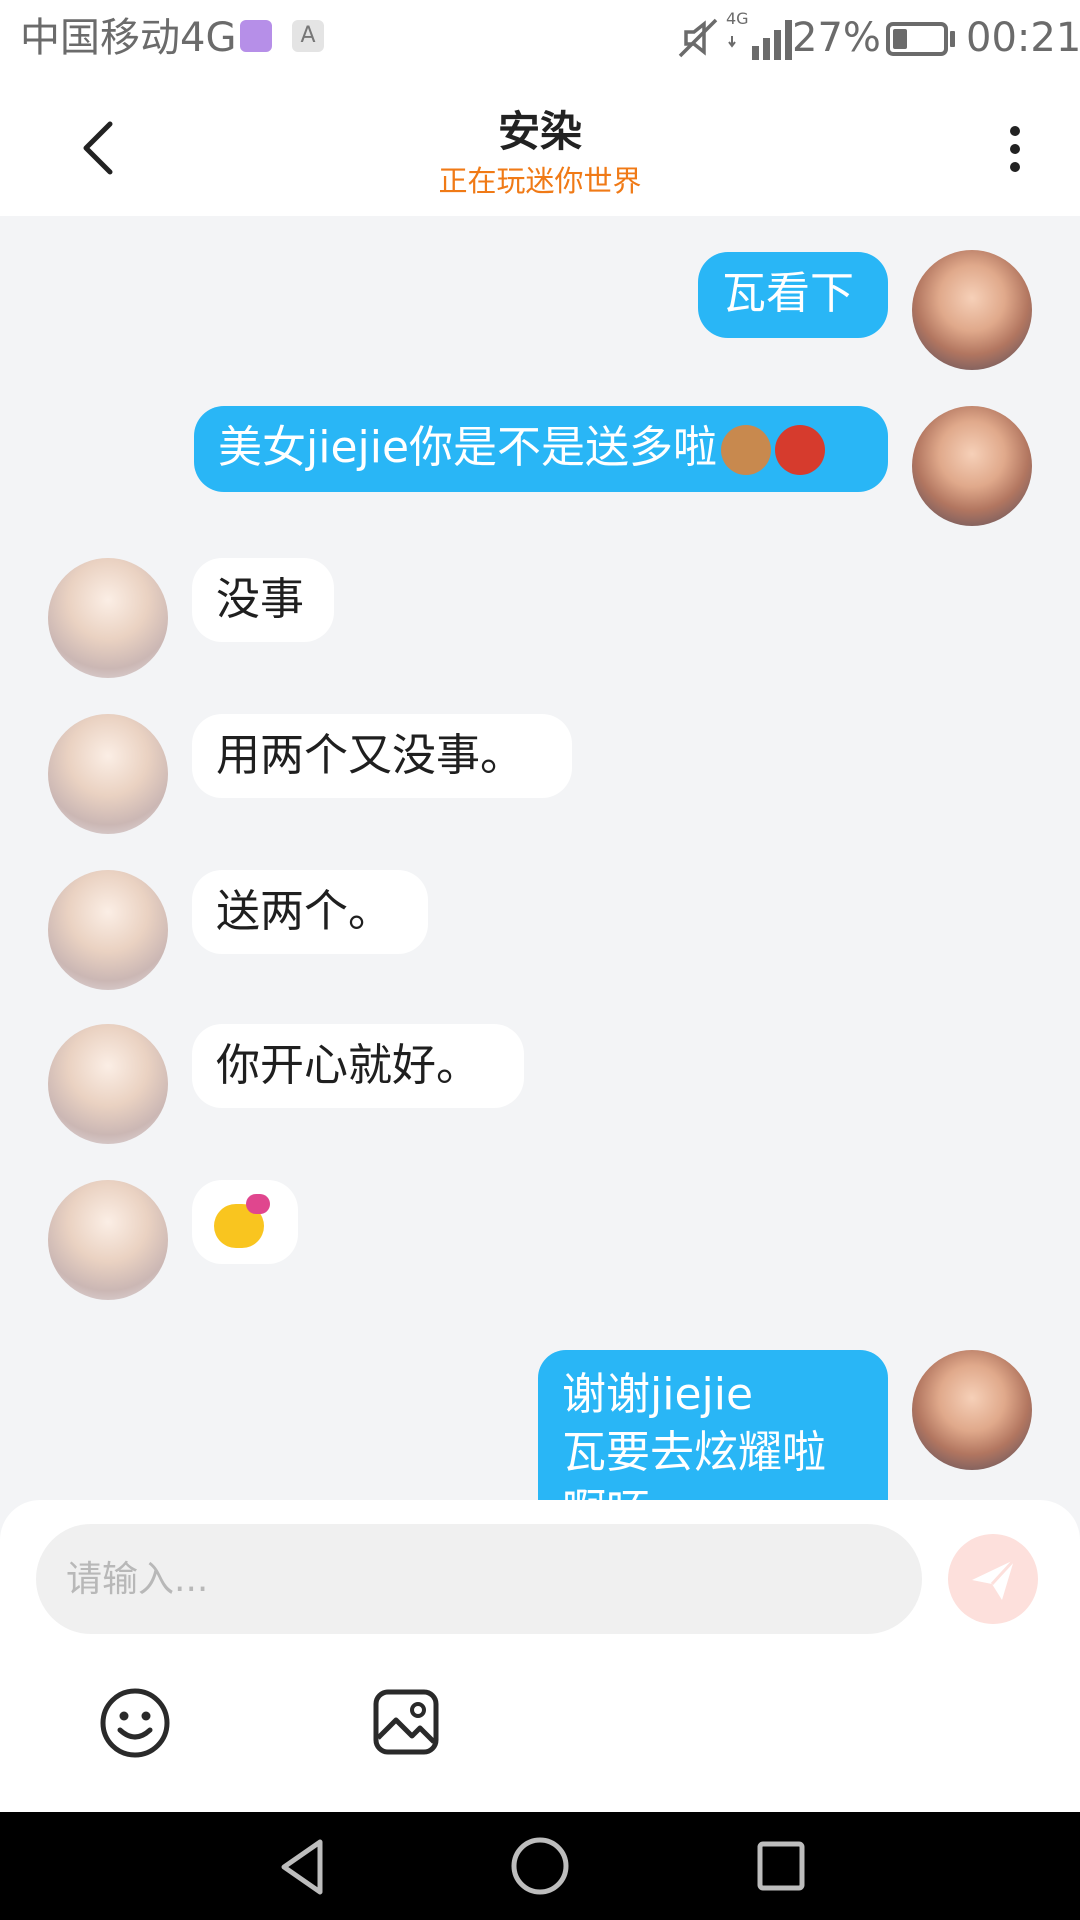  I want to click on nav-home-icon, so click(540, 1866).